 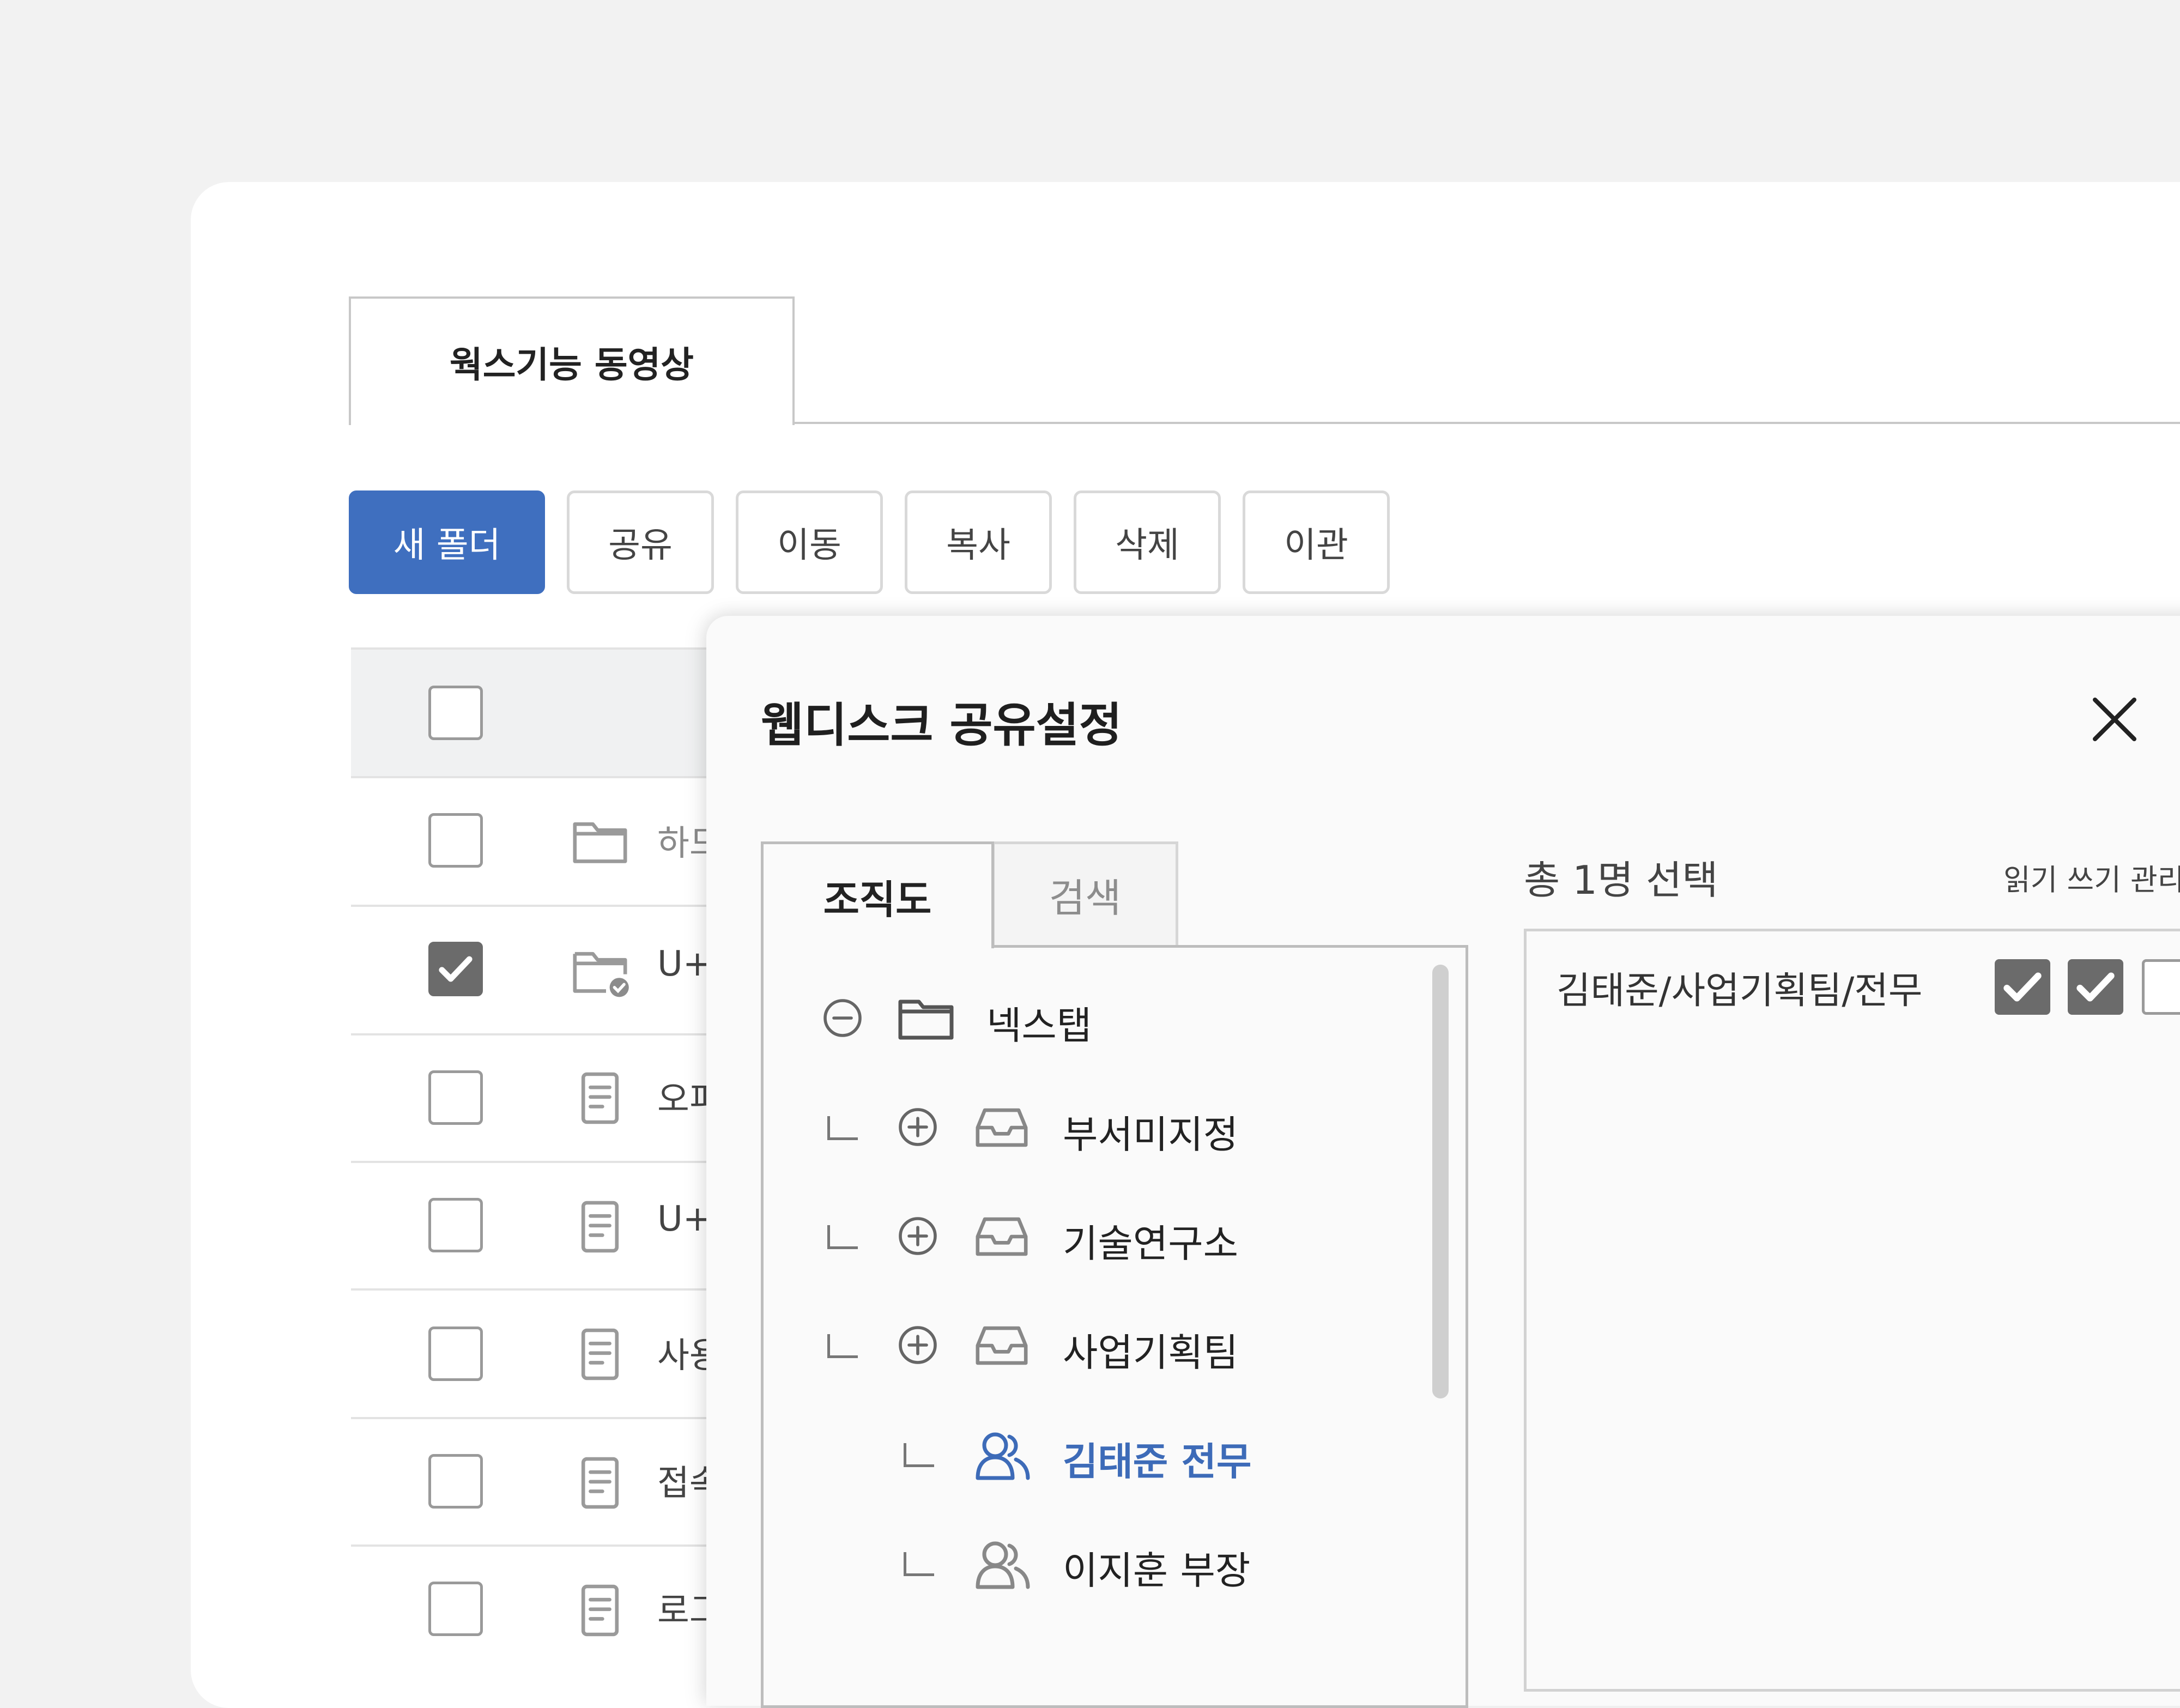 What do you see at coordinates (1740, 991) in the screenshot?
I see `selected-member-name: 김태준/사업기획팀/전무` at bounding box center [1740, 991].